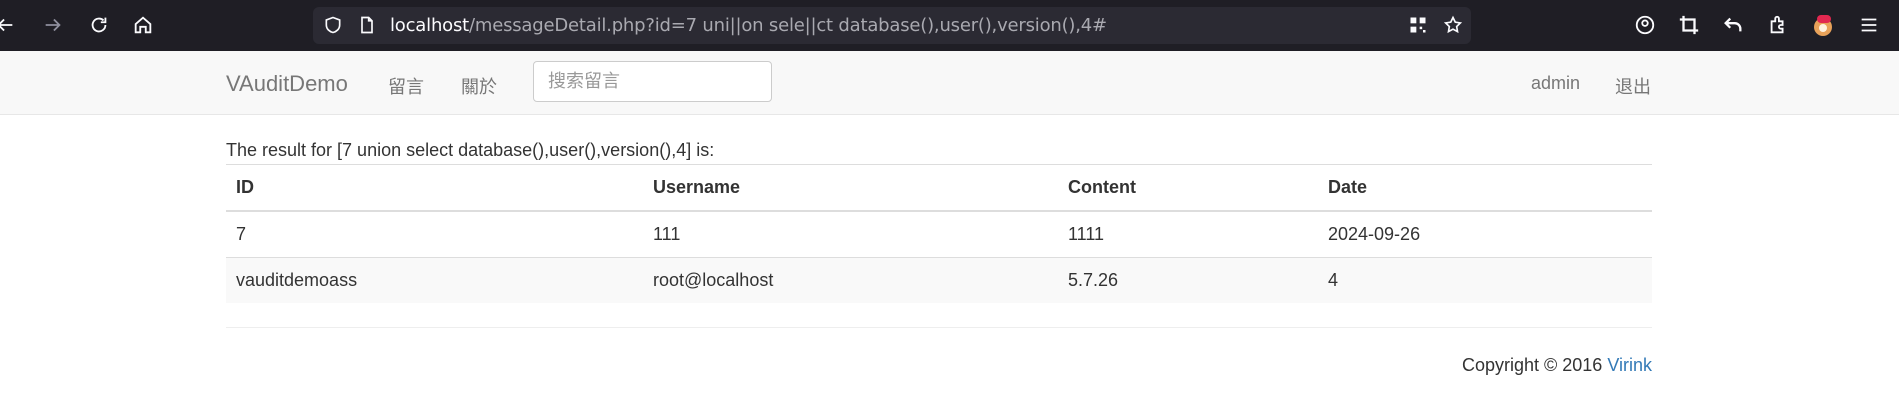 This screenshot has height=406, width=1899. I want to click on page-icon, so click(367, 25).